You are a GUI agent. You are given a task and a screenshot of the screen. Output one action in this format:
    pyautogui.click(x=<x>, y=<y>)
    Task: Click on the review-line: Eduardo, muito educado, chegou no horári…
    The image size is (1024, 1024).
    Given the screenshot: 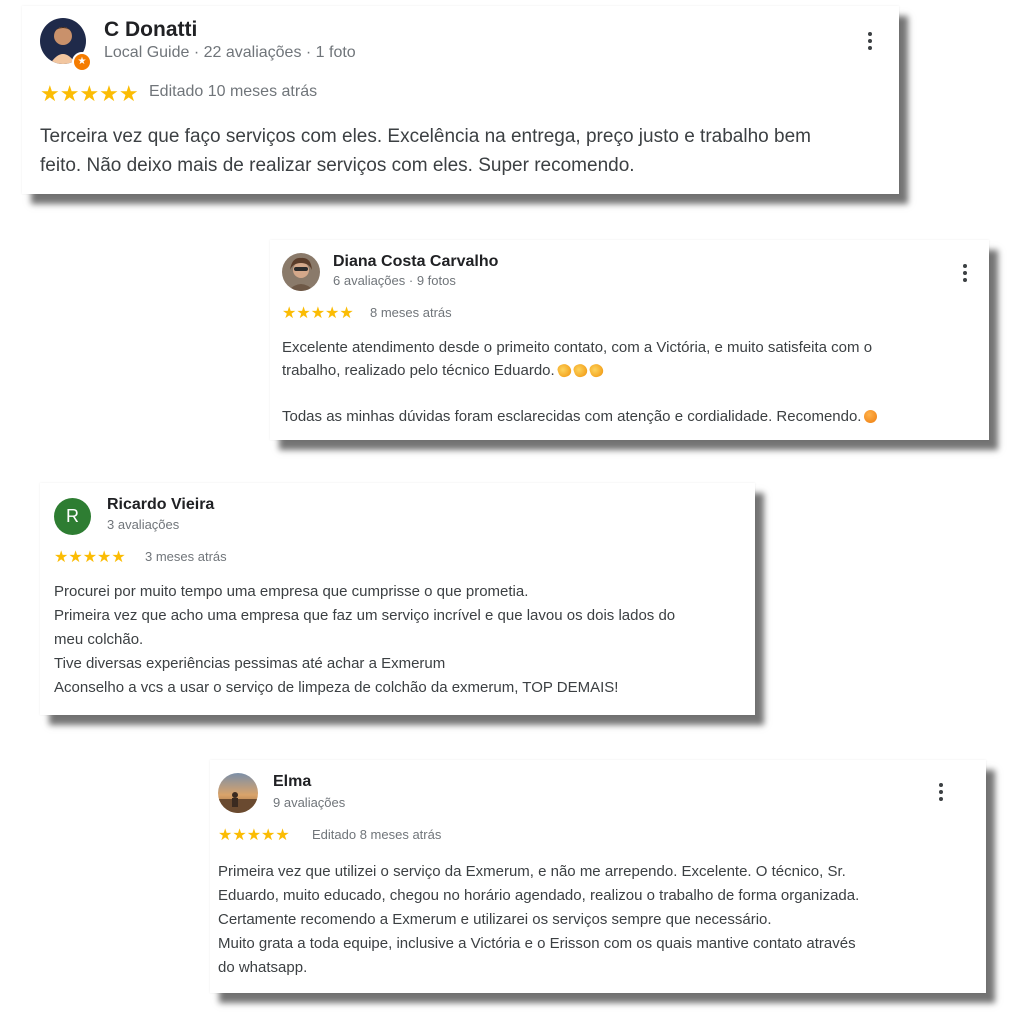 What is the action you would take?
    pyautogui.click(x=539, y=895)
    